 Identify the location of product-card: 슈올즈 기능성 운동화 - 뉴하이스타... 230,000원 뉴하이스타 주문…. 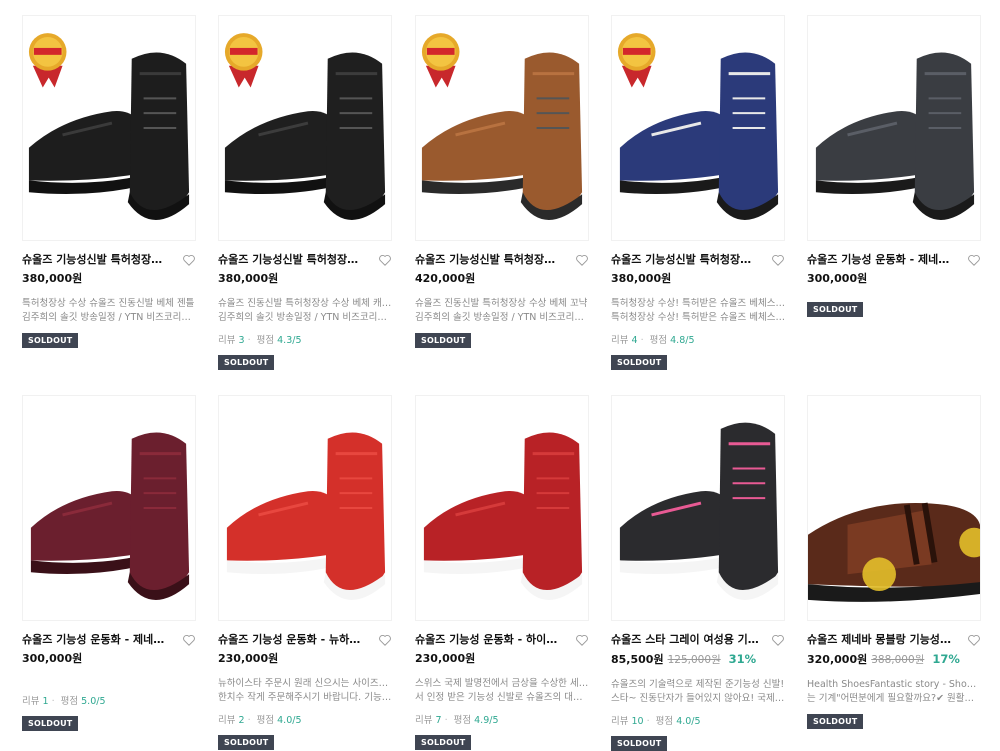
(305, 572).